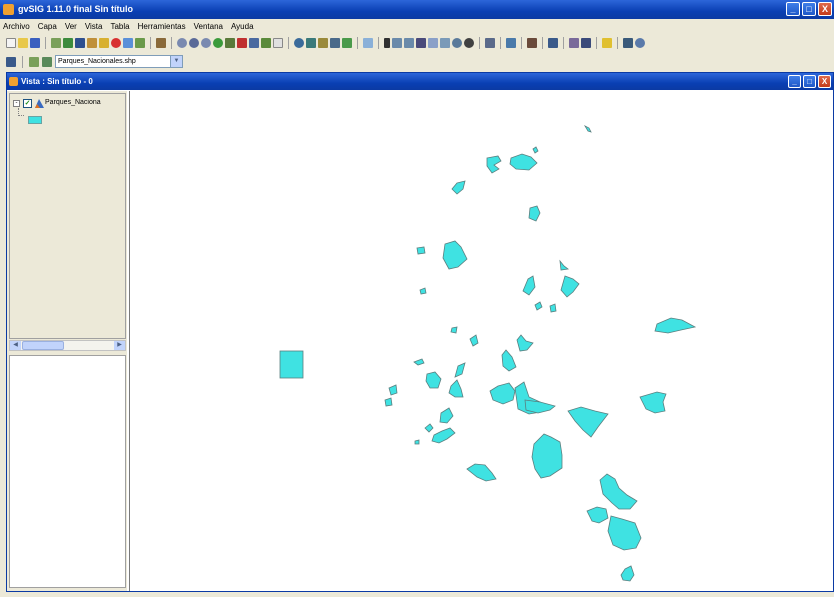 Image resolution: width=834 pixels, height=597 pixels. Describe the element at coordinates (628, 43) in the screenshot. I see `monitor-icon` at that location.